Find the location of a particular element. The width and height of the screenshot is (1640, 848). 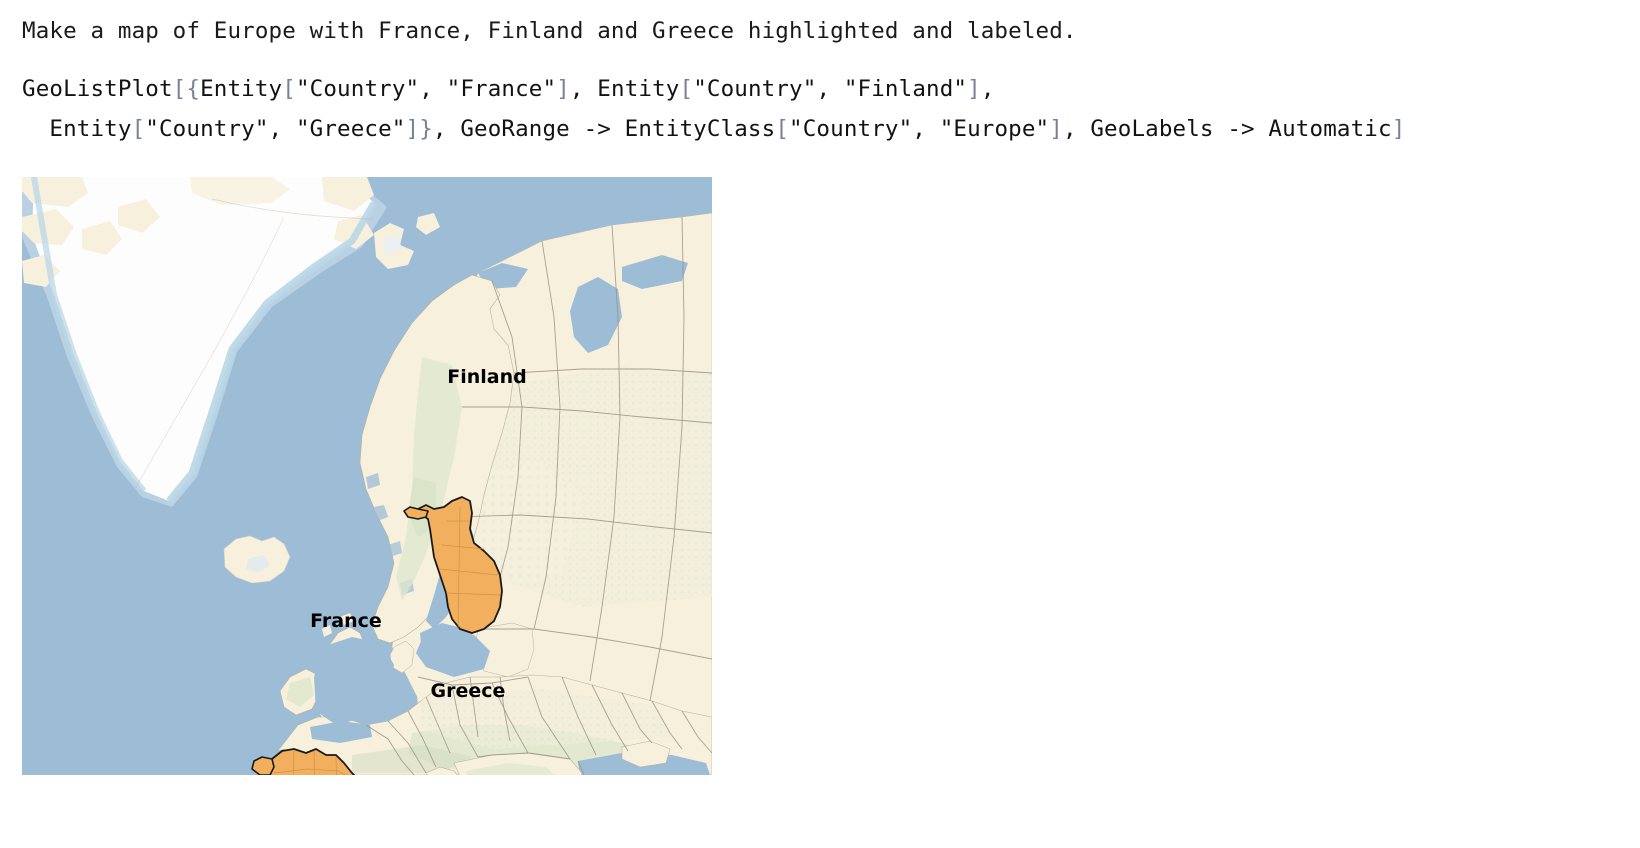

code-token: [{ is located at coordinates (186, 89).